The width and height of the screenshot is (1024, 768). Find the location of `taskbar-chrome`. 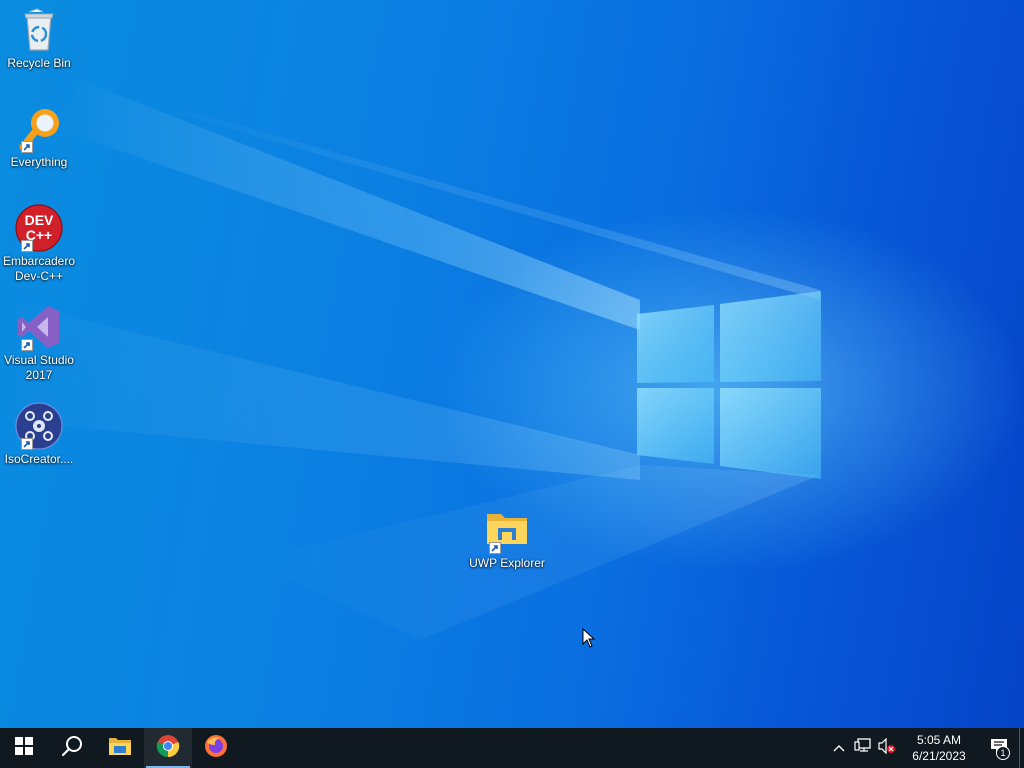

taskbar-chrome is located at coordinates (168, 748).